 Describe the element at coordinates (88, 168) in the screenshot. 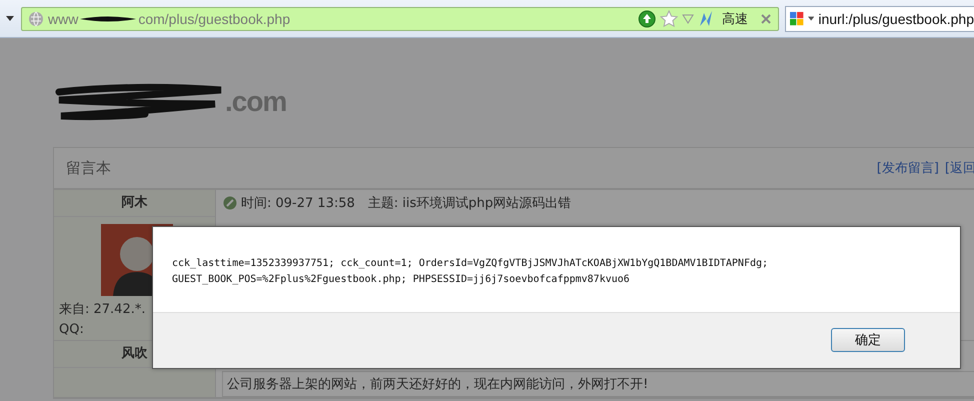

I see `panel-title: 留言本` at that location.